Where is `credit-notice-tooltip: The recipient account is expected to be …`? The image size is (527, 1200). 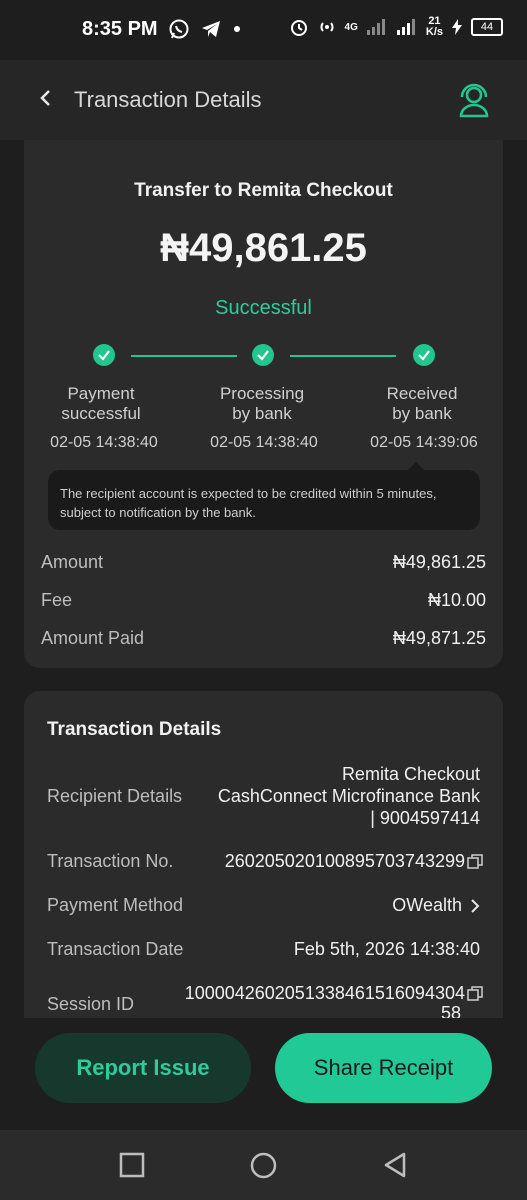
credit-notice-tooltip: The recipient account is expected to be … is located at coordinates (264, 496).